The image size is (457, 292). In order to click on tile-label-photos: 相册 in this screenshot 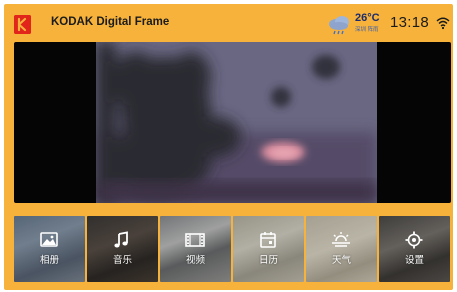, I will do `click(49, 260)`.